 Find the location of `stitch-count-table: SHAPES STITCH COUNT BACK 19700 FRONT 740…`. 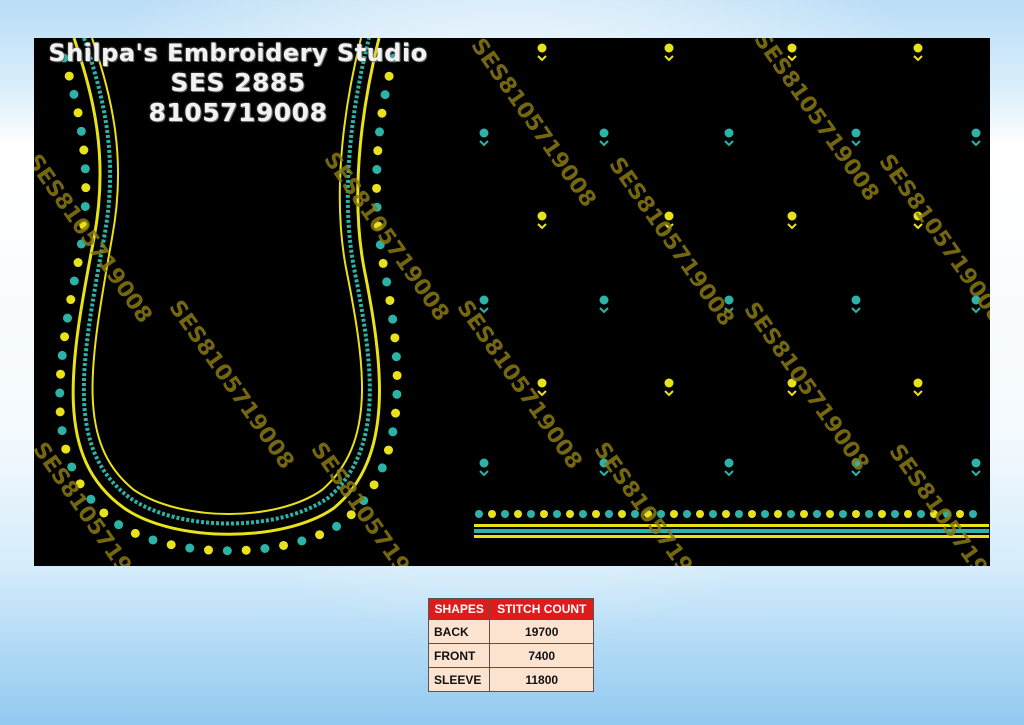

stitch-count-table: SHAPES STITCH COUNT BACK 19700 FRONT 740… is located at coordinates (510, 645).